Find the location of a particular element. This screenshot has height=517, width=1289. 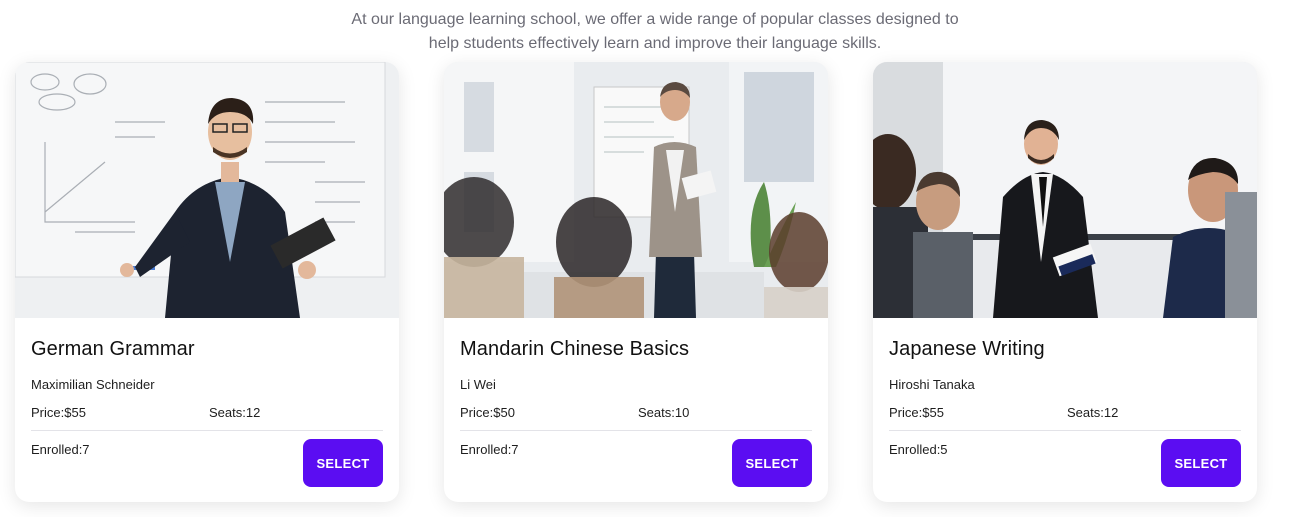

teacher-presenting-to-class-photo is located at coordinates (636, 190).